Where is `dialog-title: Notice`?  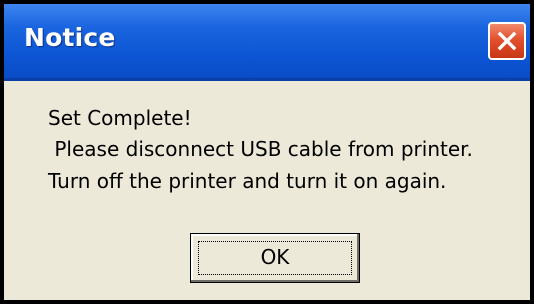 dialog-title: Notice is located at coordinates (70, 37).